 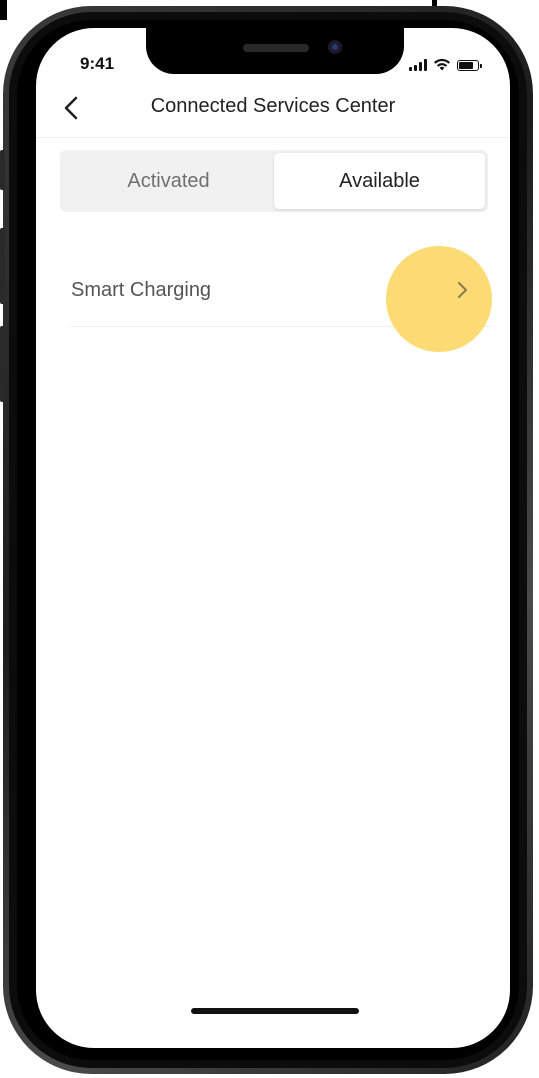 What do you see at coordinates (418, 65) in the screenshot?
I see `signal-icon` at bounding box center [418, 65].